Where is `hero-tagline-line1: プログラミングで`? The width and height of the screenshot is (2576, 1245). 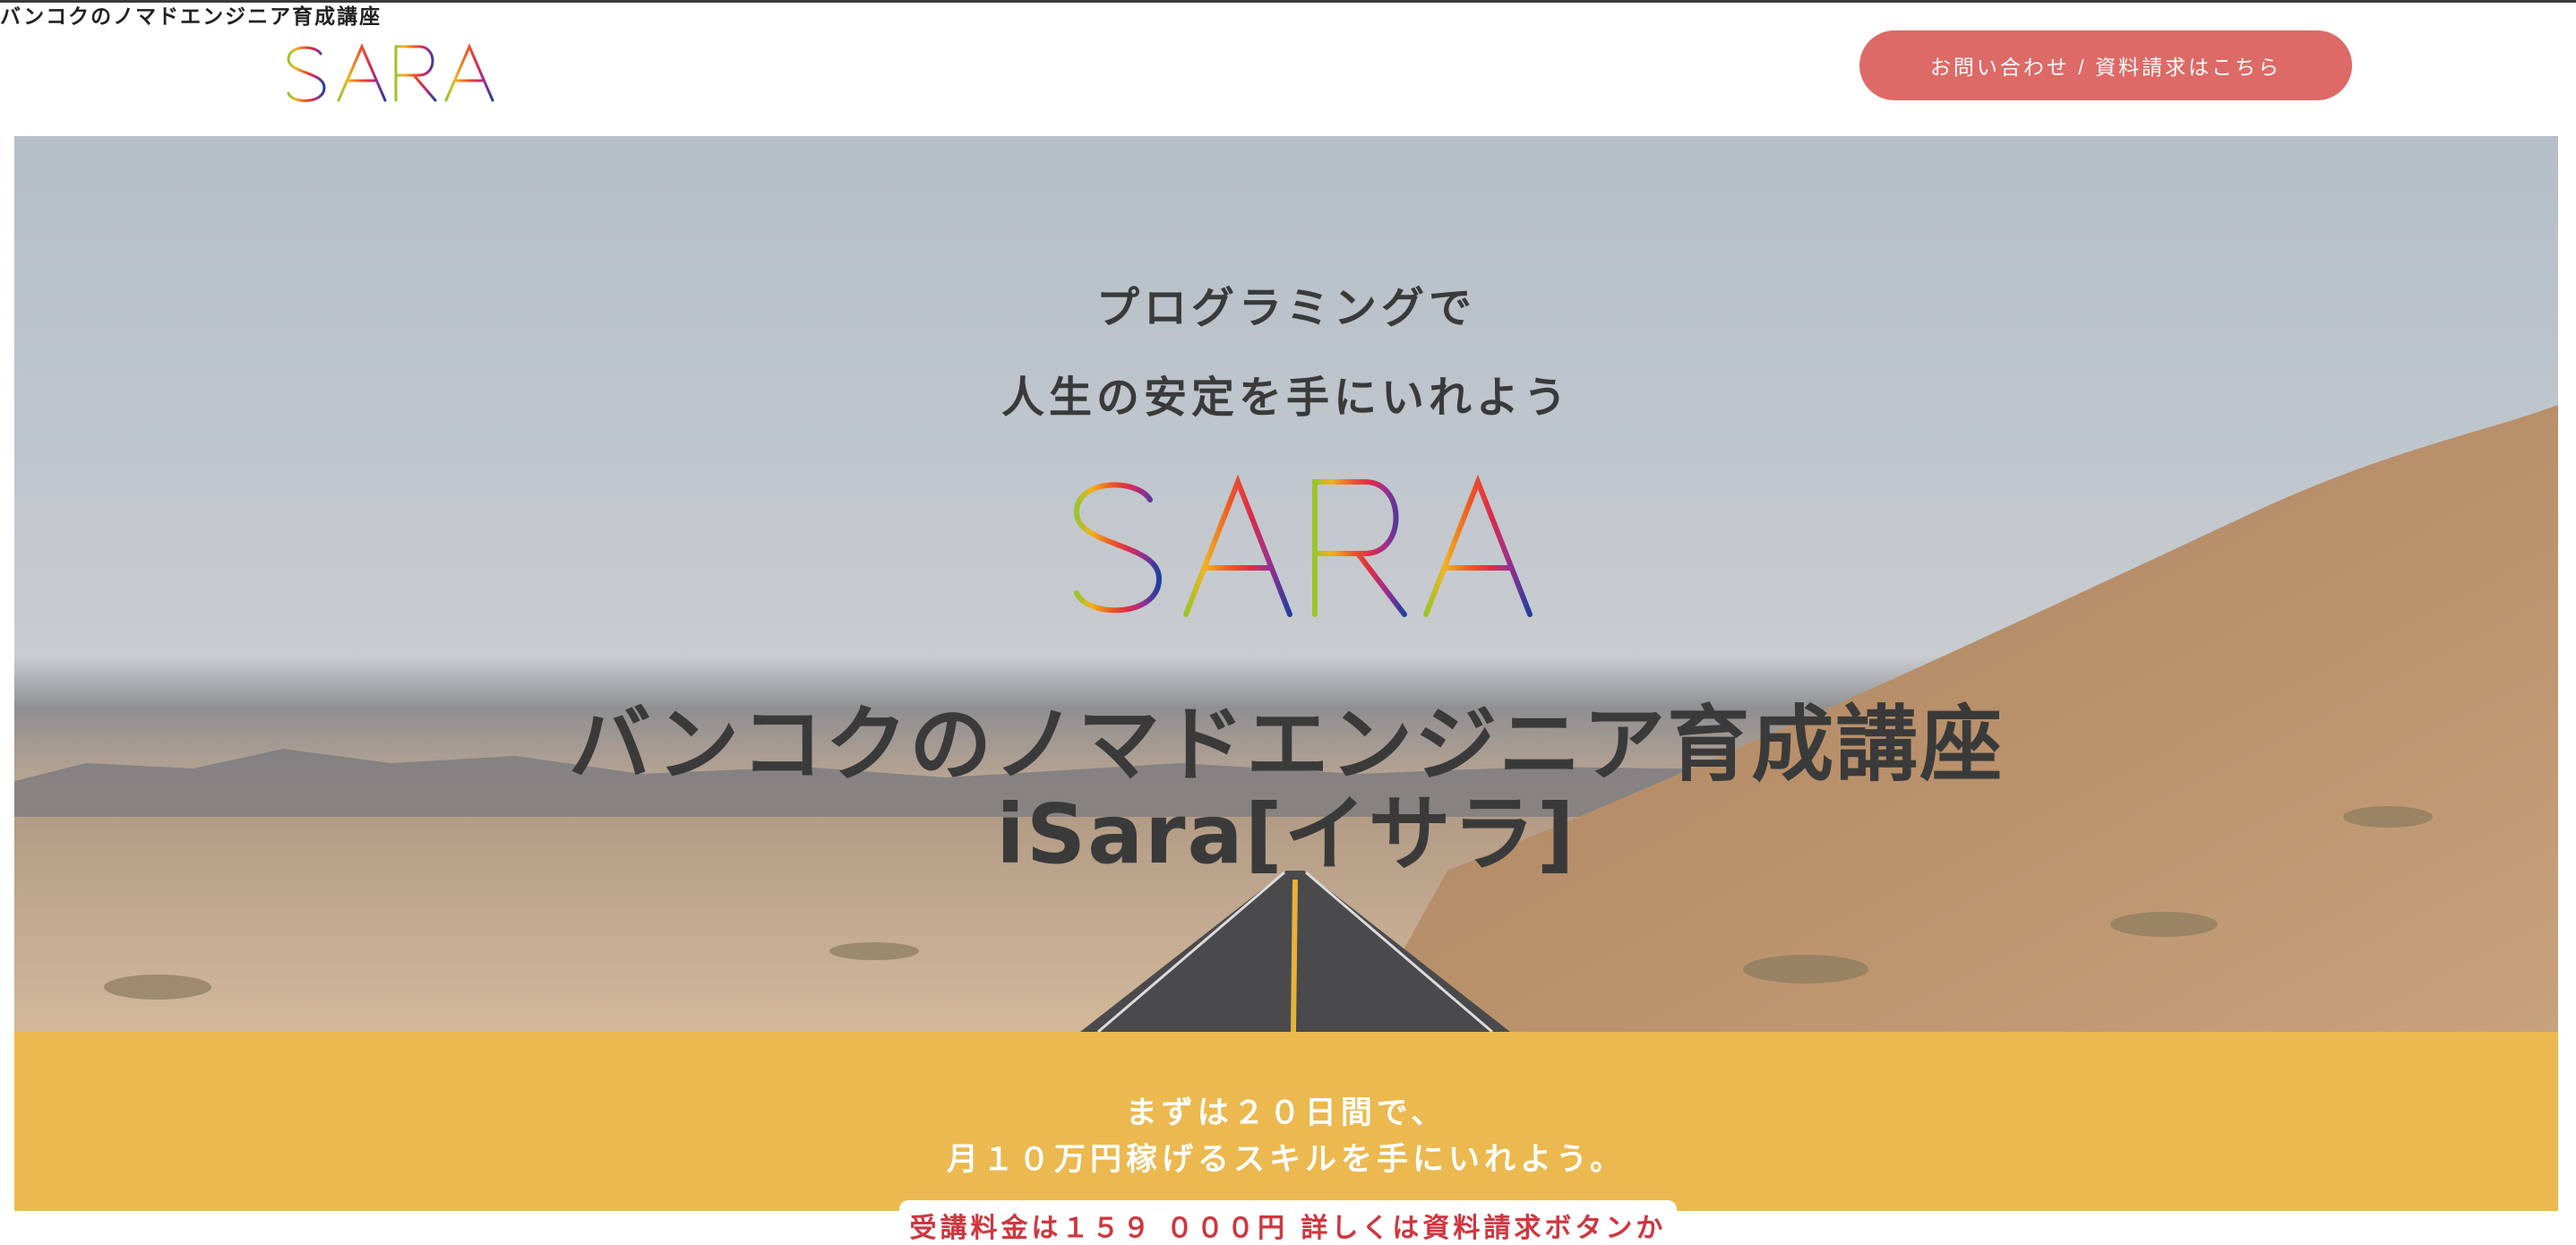
hero-tagline-line1: プログラミングで is located at coordinates (1285, 308).